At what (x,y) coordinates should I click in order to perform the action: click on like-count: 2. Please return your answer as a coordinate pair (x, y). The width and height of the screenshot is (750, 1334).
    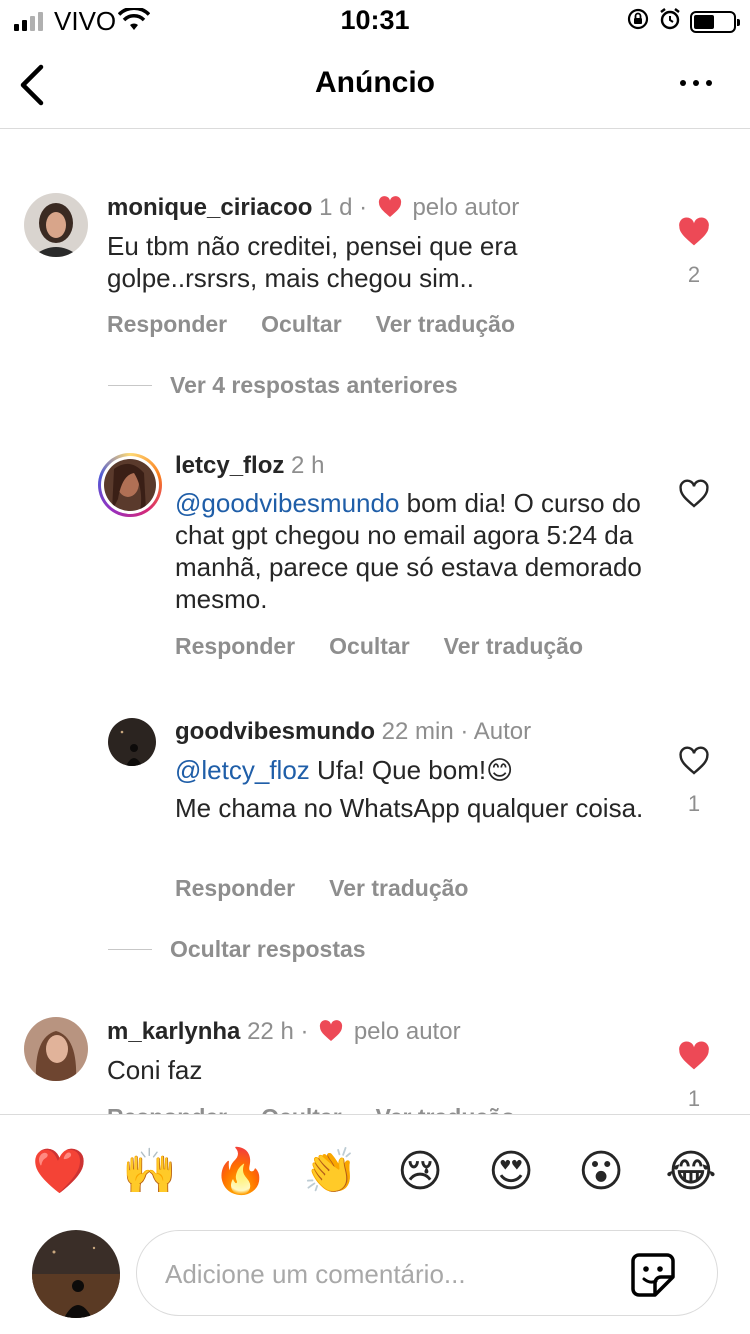
    Looking at the image, I should click on (694, 274).